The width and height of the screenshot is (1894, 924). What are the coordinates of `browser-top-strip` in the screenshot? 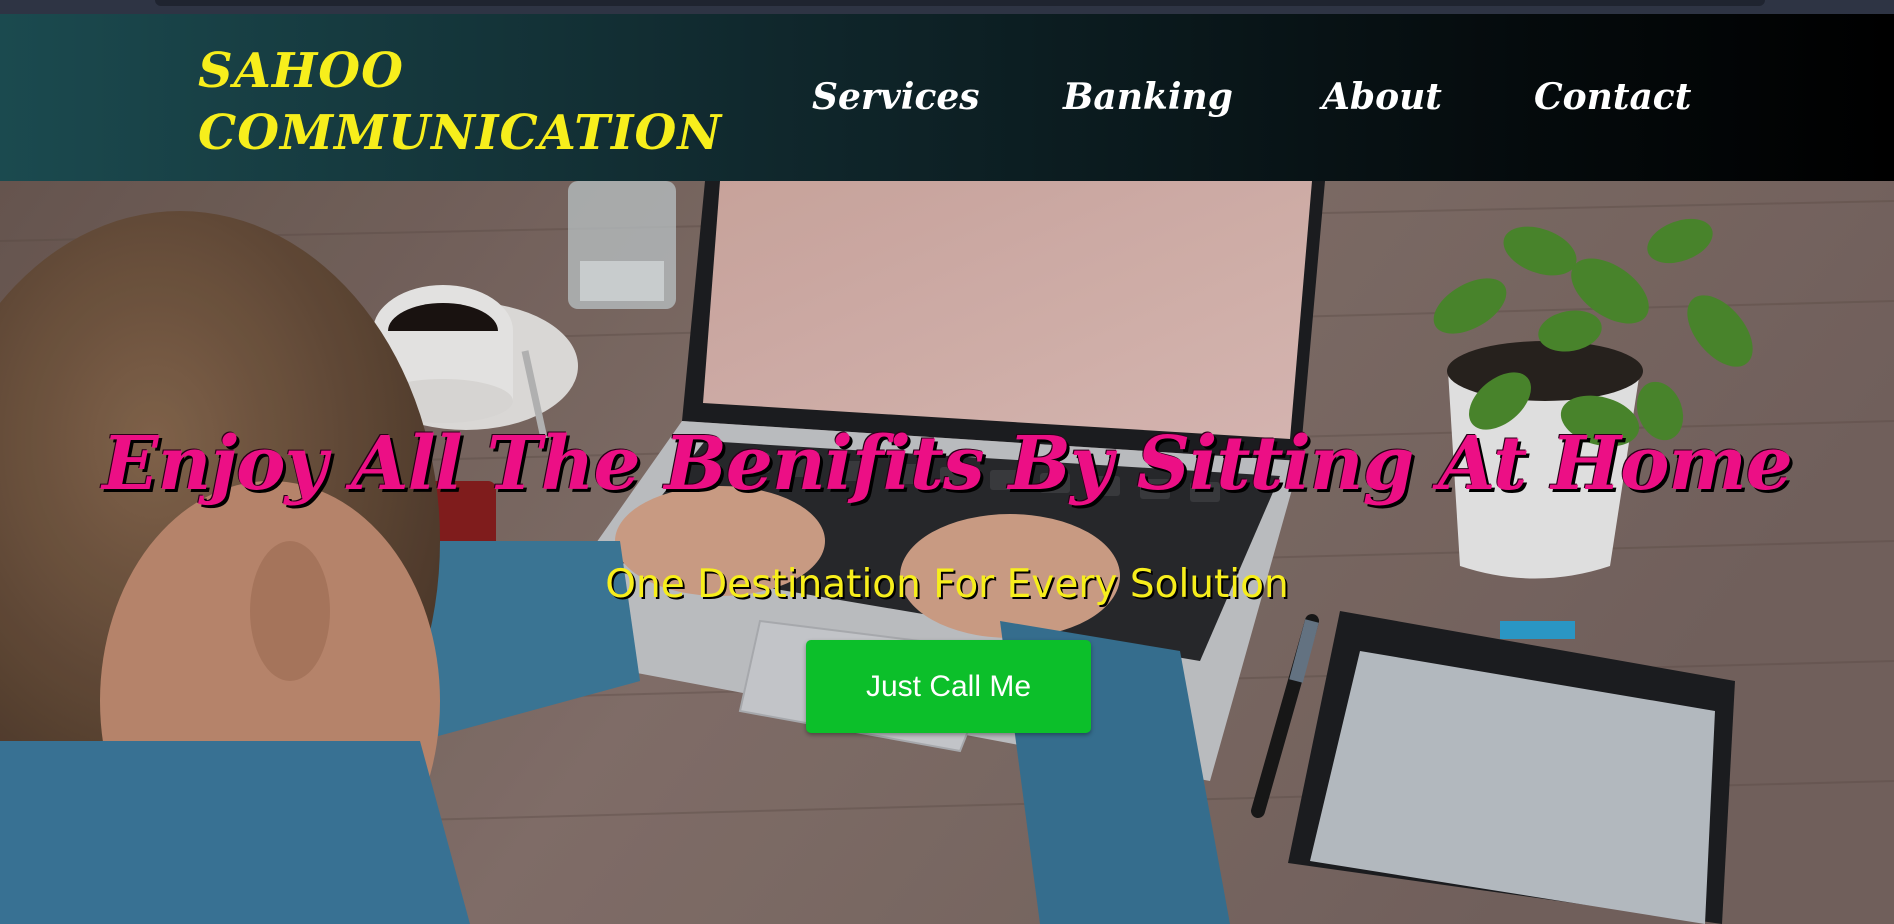 It's located at (947, 7).